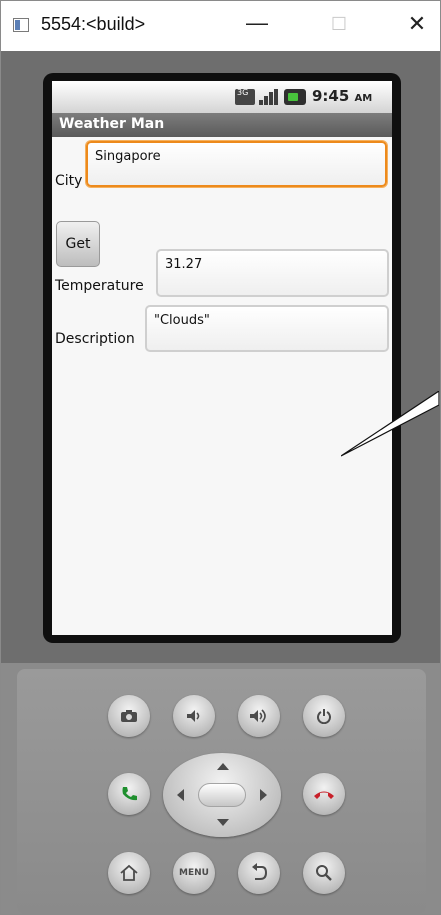 The image size is (441, 915). What do you see at coordinates (223, 766) in the screenshot?
I see `dpad-up-icon` at bounding box center [223, 766].